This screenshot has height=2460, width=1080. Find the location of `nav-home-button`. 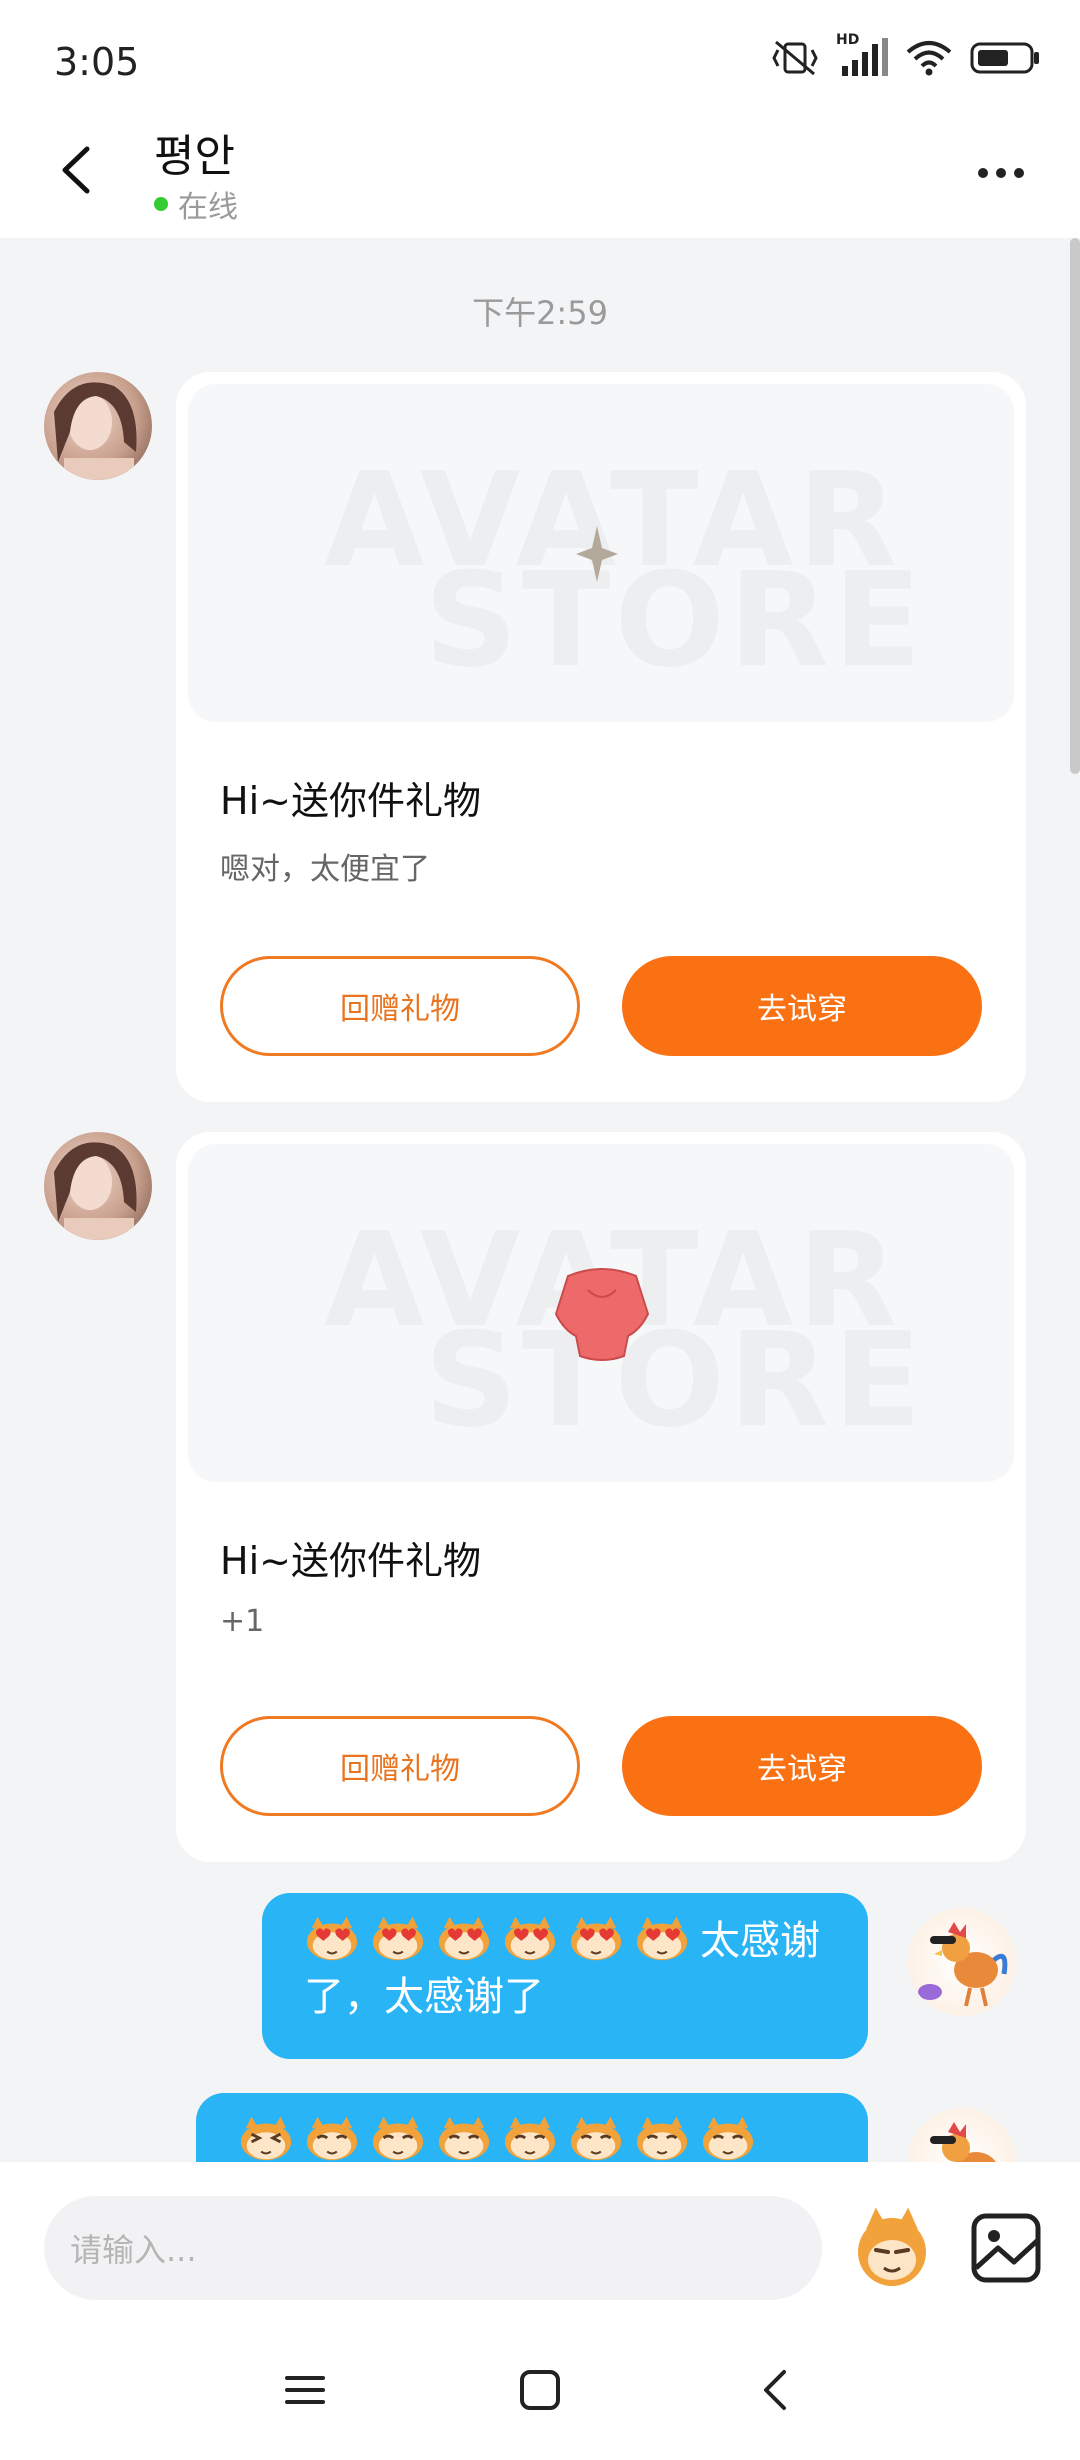

nav-home-button is located at coordinates (540, 2390).